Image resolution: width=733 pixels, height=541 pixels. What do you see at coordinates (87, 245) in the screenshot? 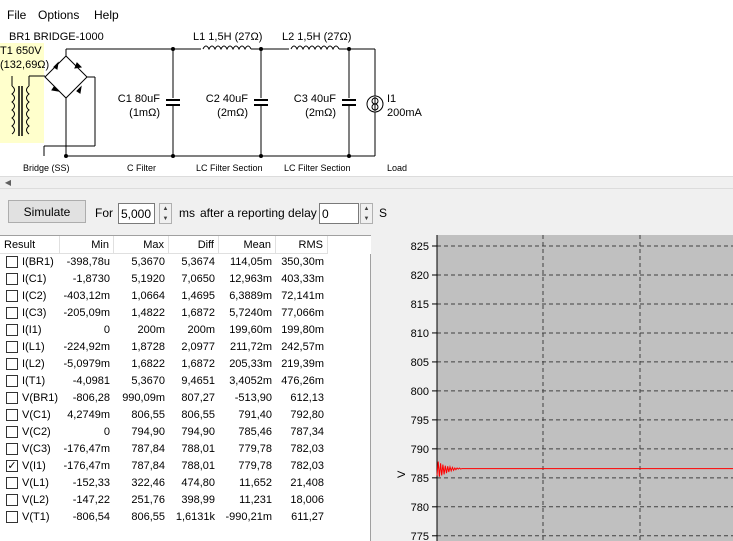
I see `column-header-min: Min` at bounding box center [87, 245].